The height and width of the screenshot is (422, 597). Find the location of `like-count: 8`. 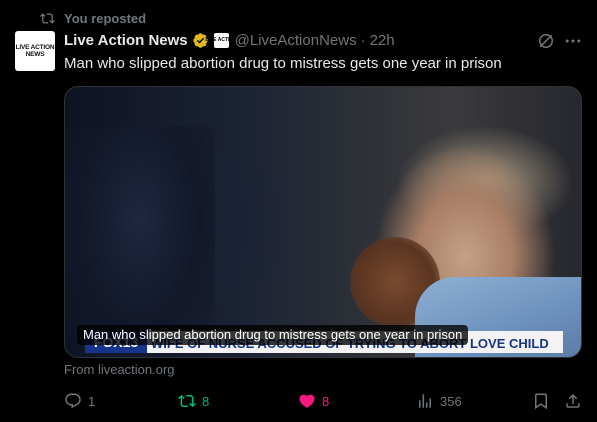

like-count: 8 is located at coordinates (326, 401).